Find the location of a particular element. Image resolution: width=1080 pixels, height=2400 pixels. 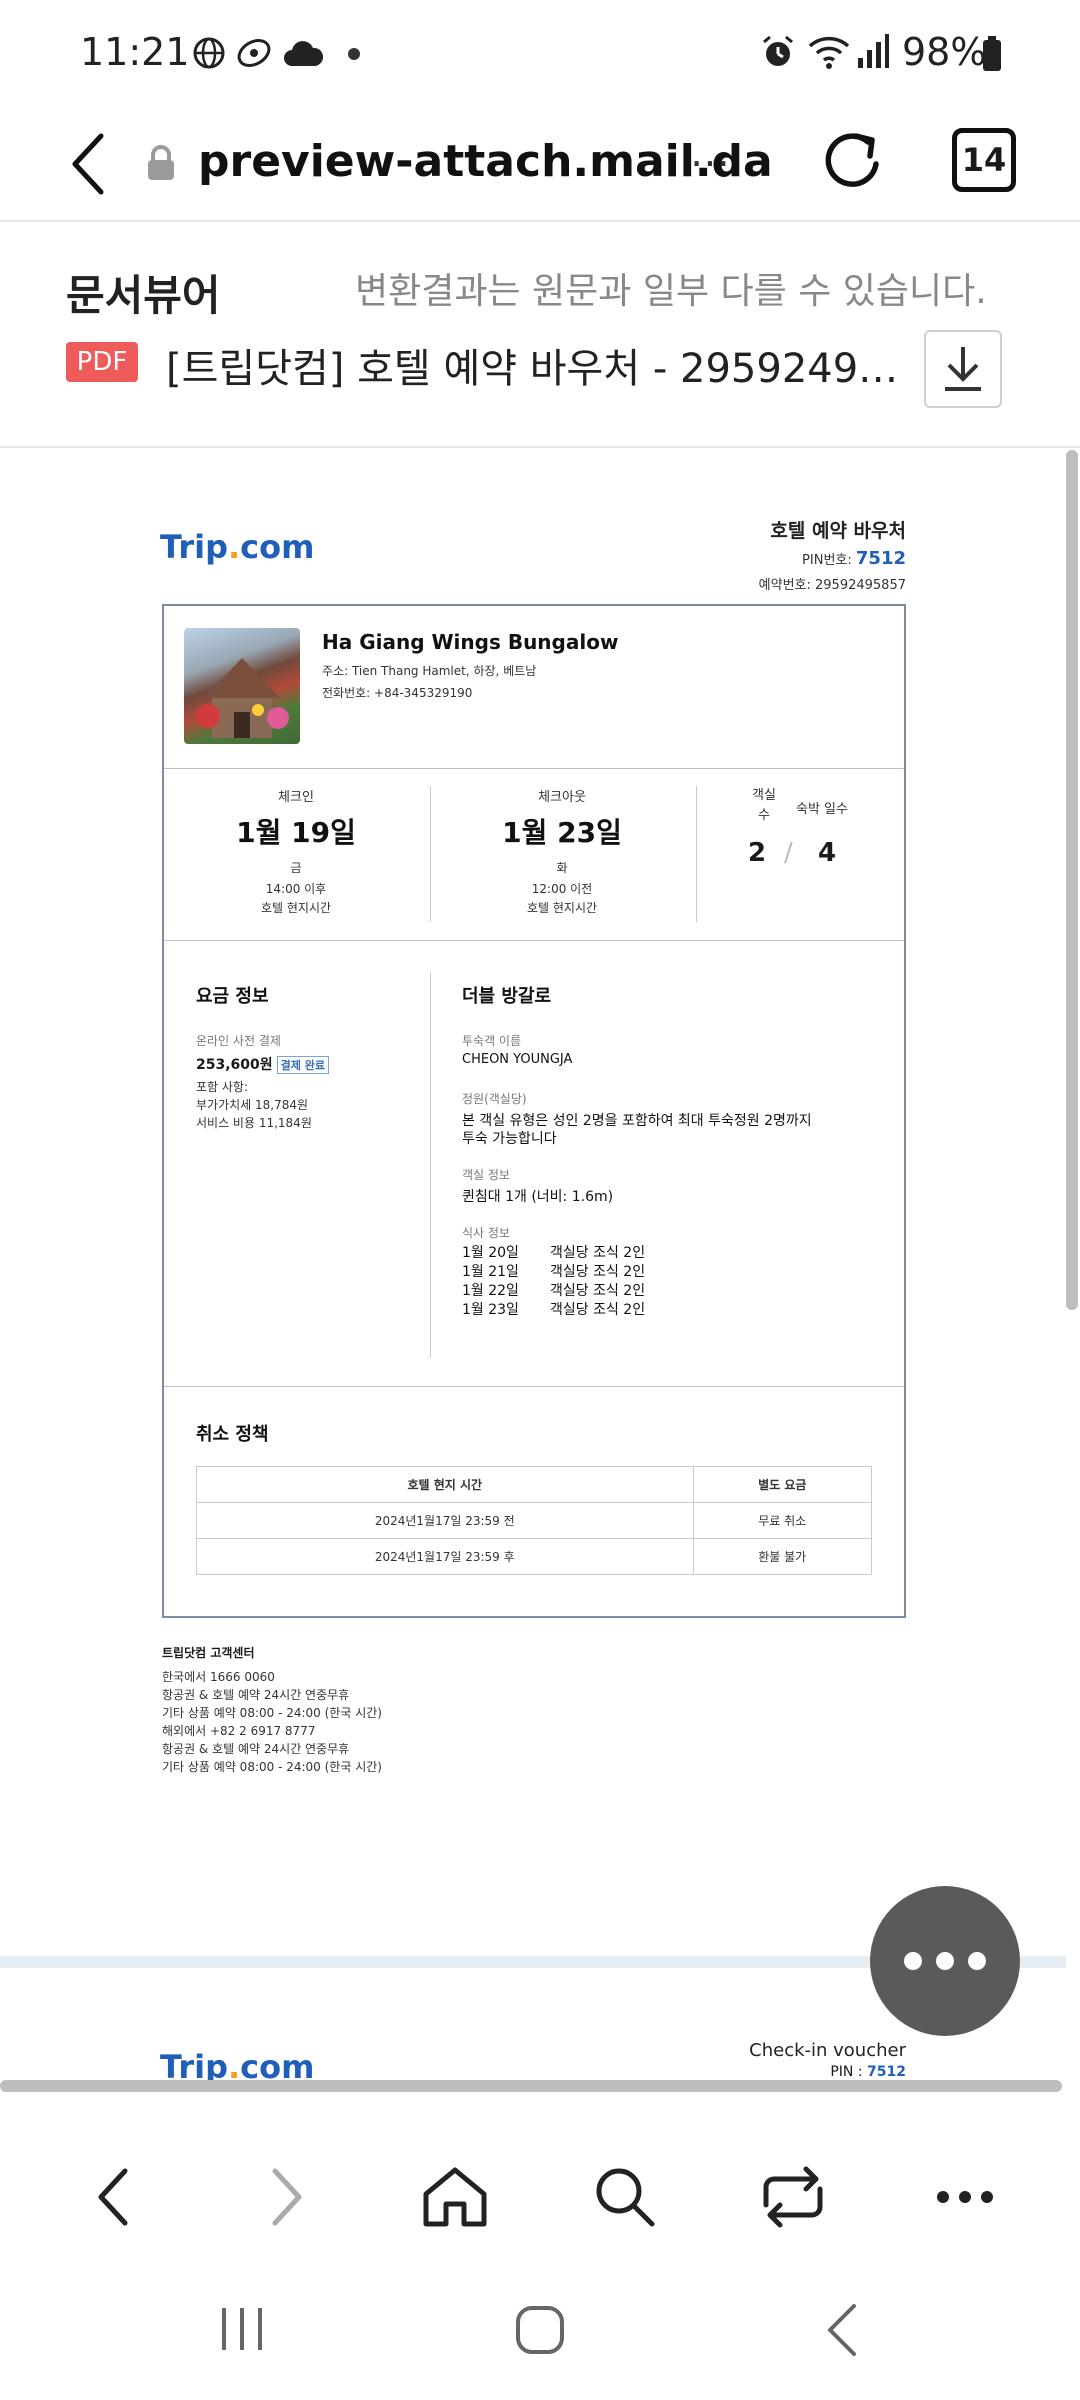

recents-button is located at coordinates (242, 2331).